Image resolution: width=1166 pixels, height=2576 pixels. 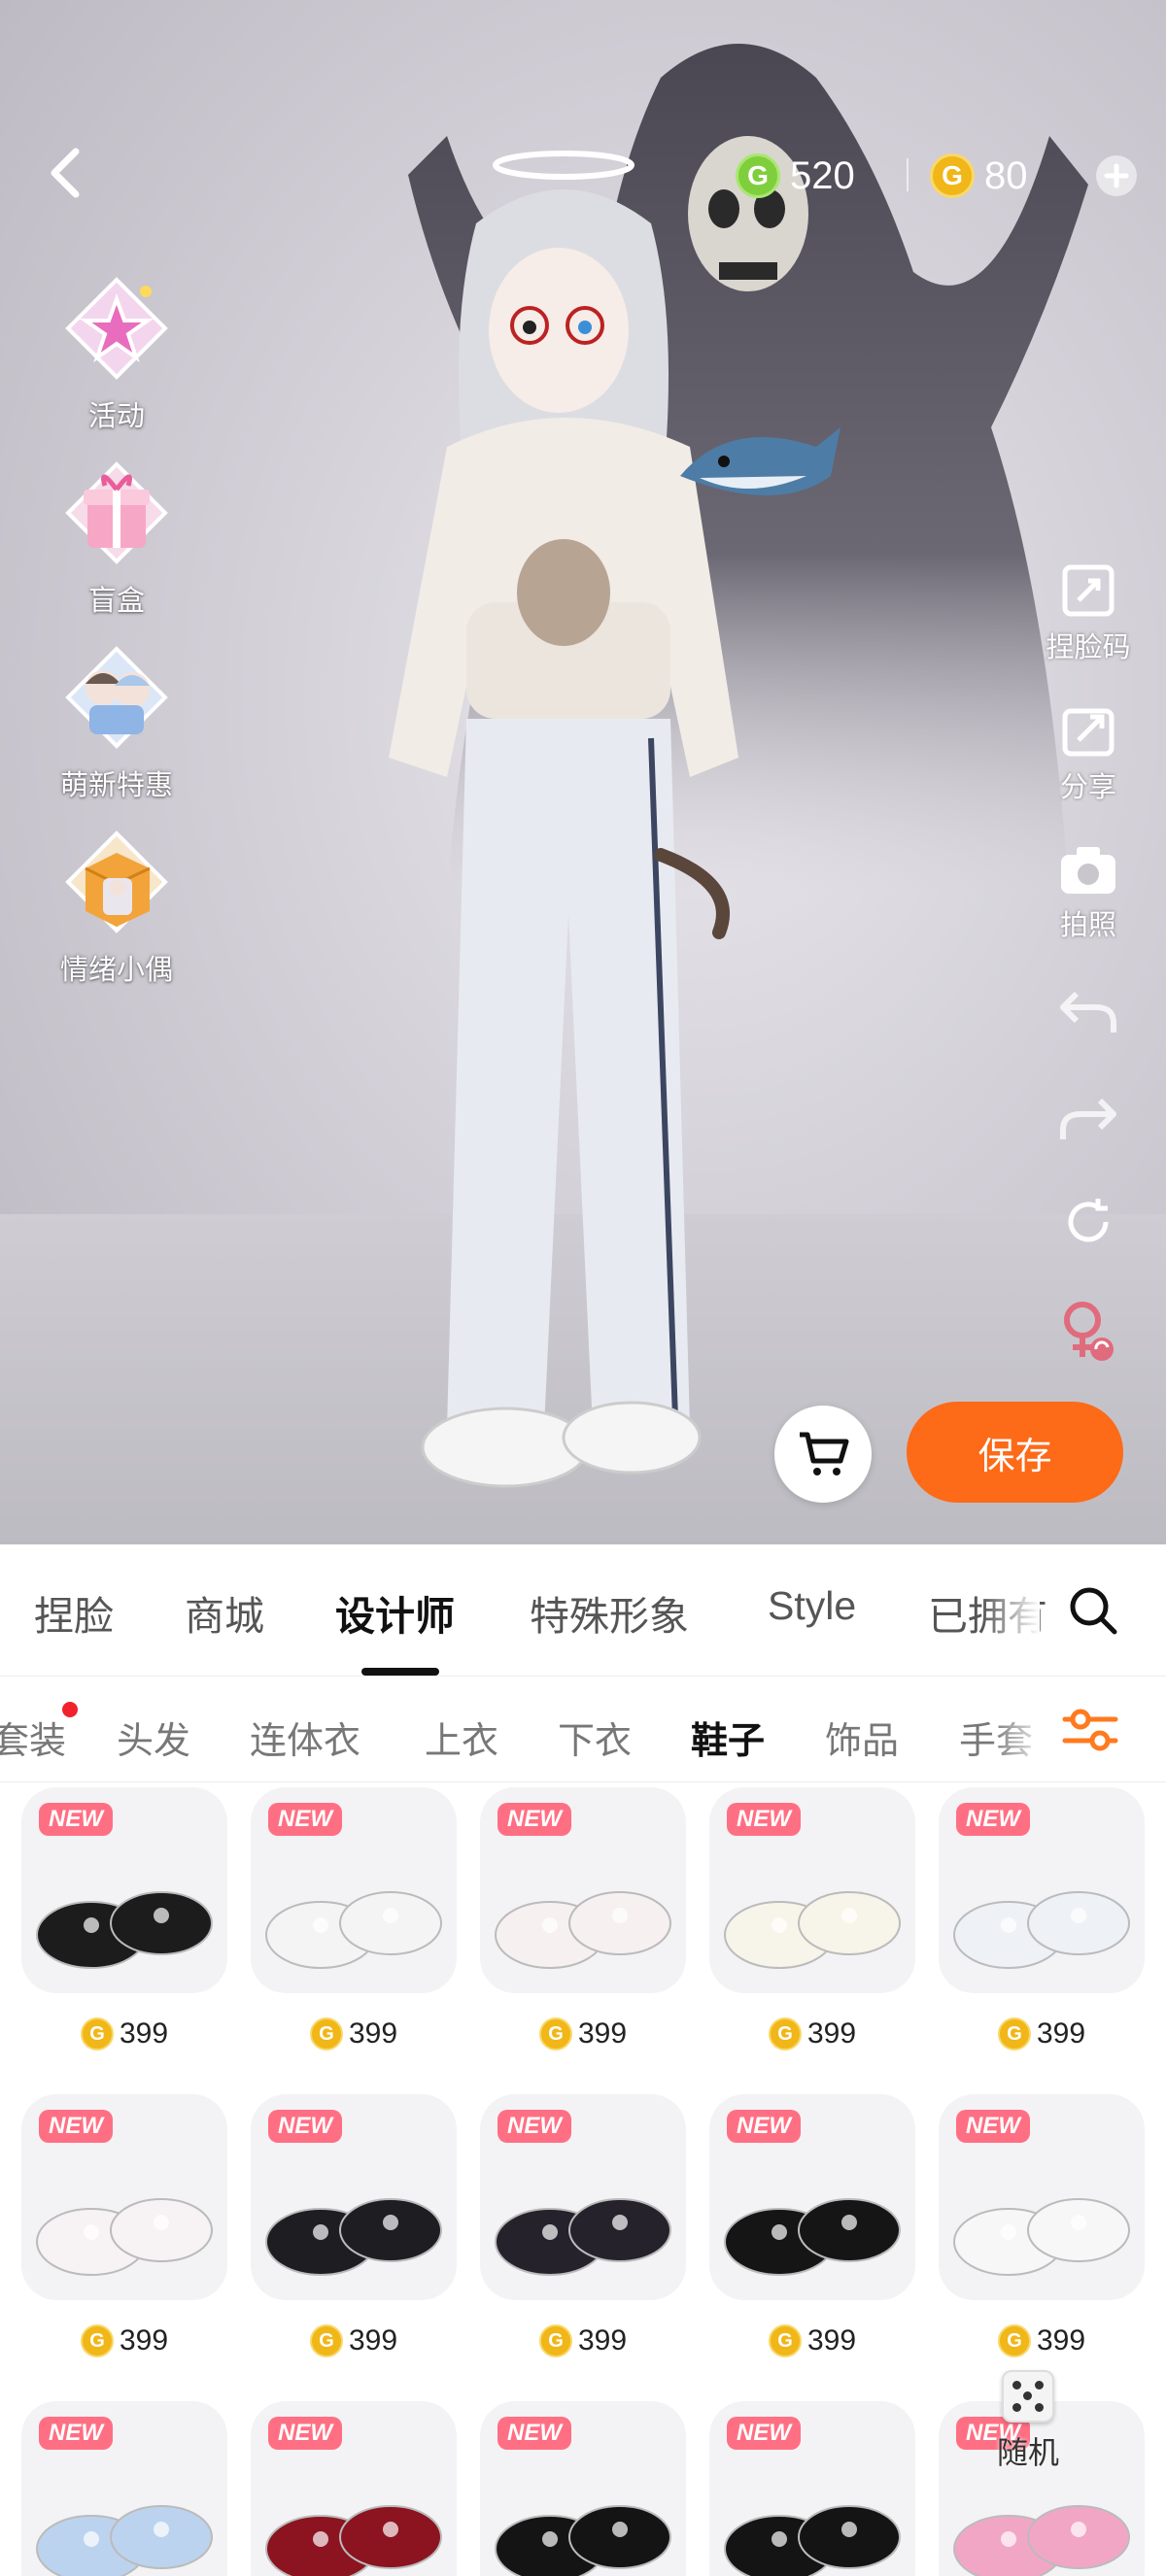 I want to click on tab-designer: 设计师, so click(x=395, y=1612).